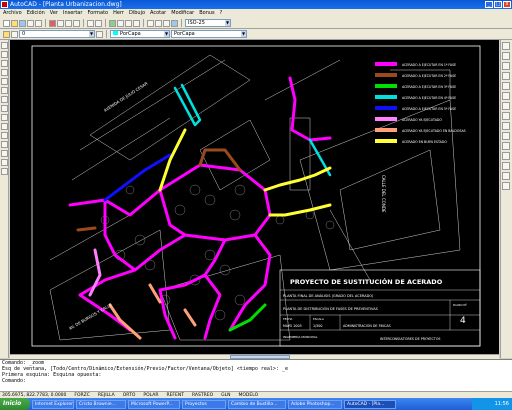  Describe the element at coordinates (52, 23) in the screenshot. I see `cut-icon` at that location.